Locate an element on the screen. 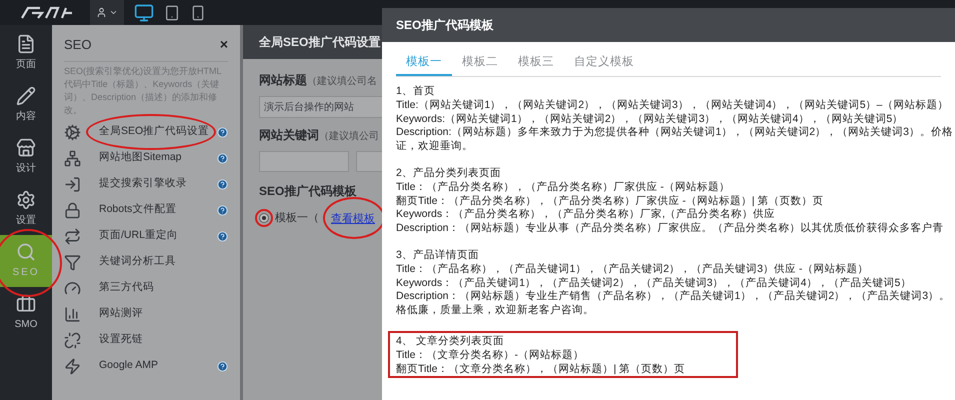 The height and width of the screenshot is (400, 955). template-line: 2、产品分类列表页面 is located at coordinates (449, 174).